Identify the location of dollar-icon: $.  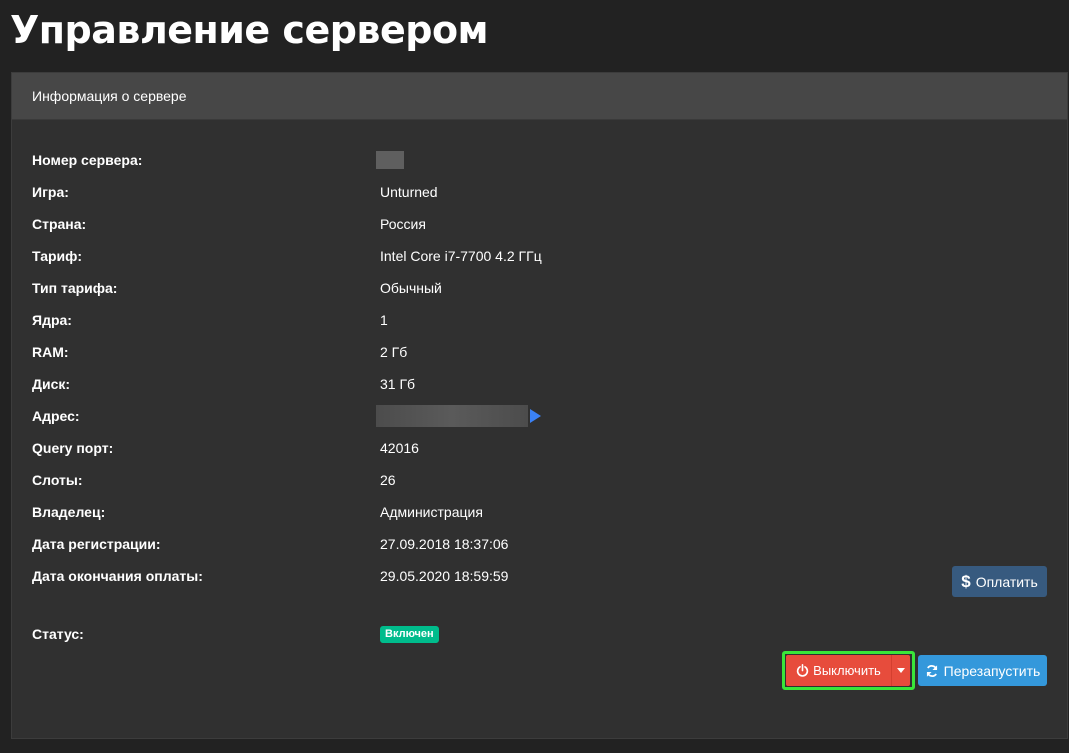
(966, 581).